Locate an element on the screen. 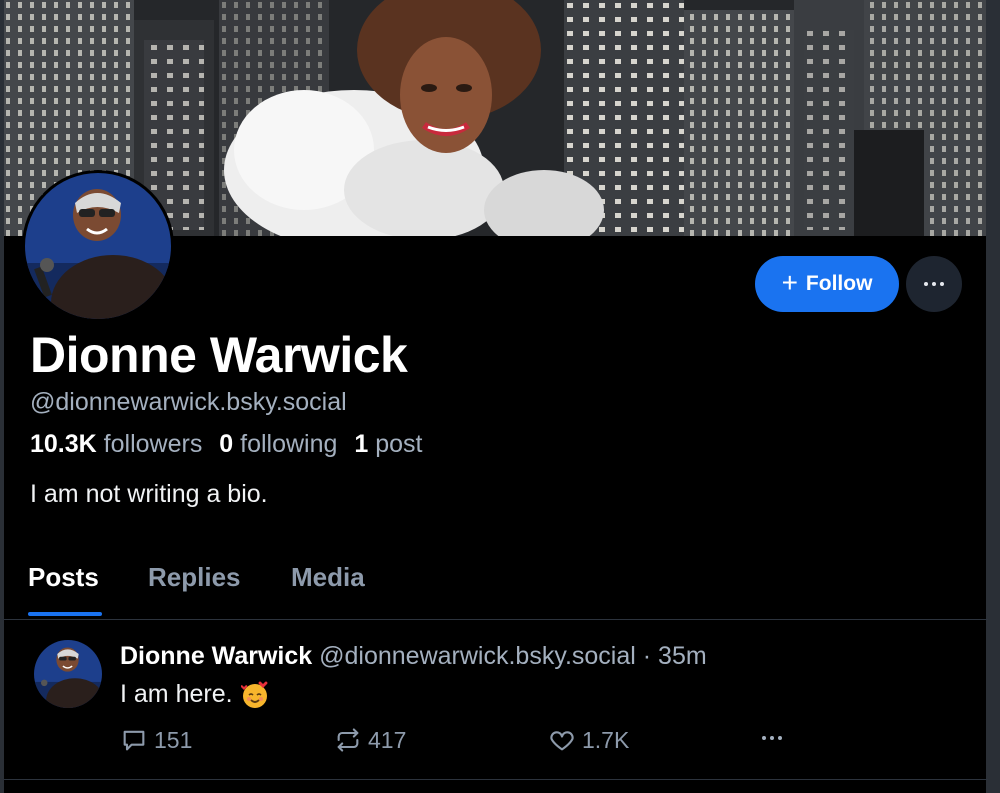  like-button: 1.7K is located at coordinates (588, 740).